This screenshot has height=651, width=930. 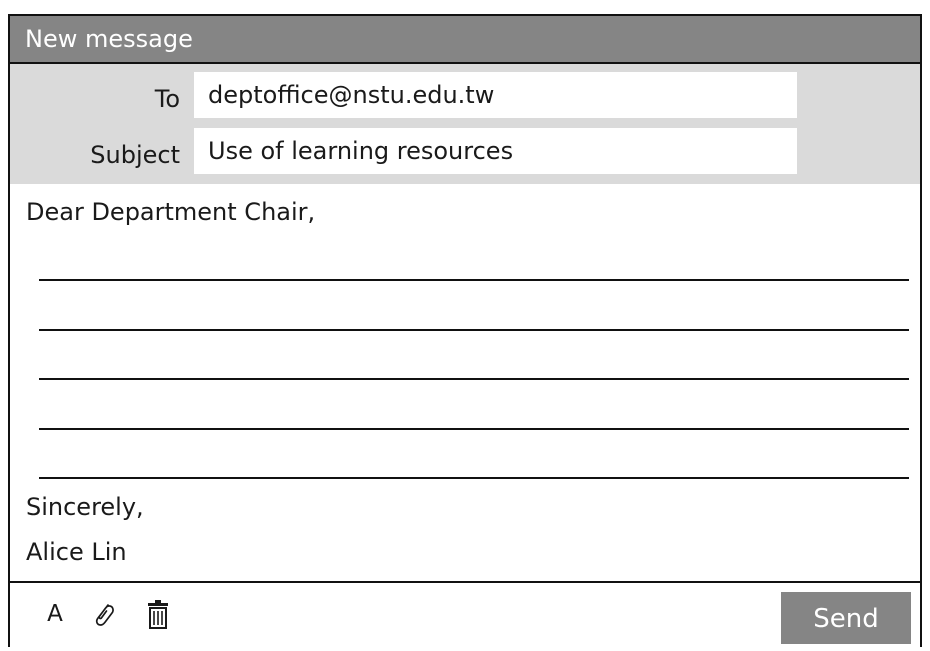 What do you see at coordinates (465, 616) in the screenshot?
I see `bottom-toolbar: A Send` at bounding box center [465, 616].